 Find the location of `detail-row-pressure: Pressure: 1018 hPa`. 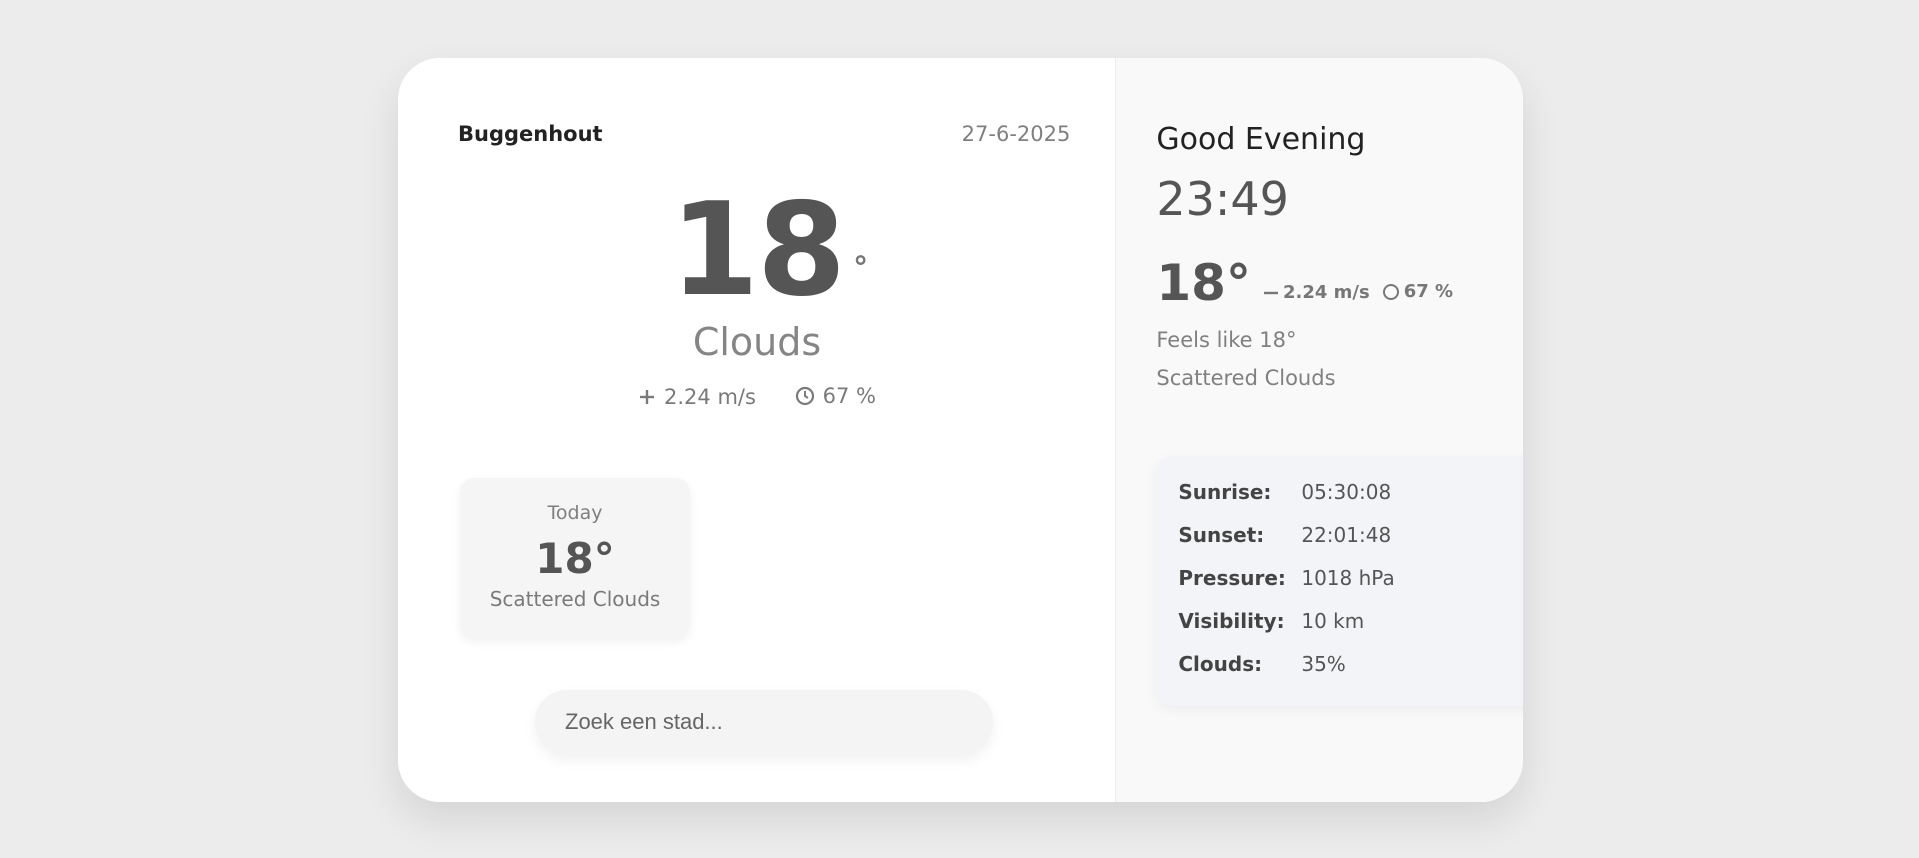

detail-row-pressure: Pressure: 1018 hPa is located at coordinates (1286, 578).